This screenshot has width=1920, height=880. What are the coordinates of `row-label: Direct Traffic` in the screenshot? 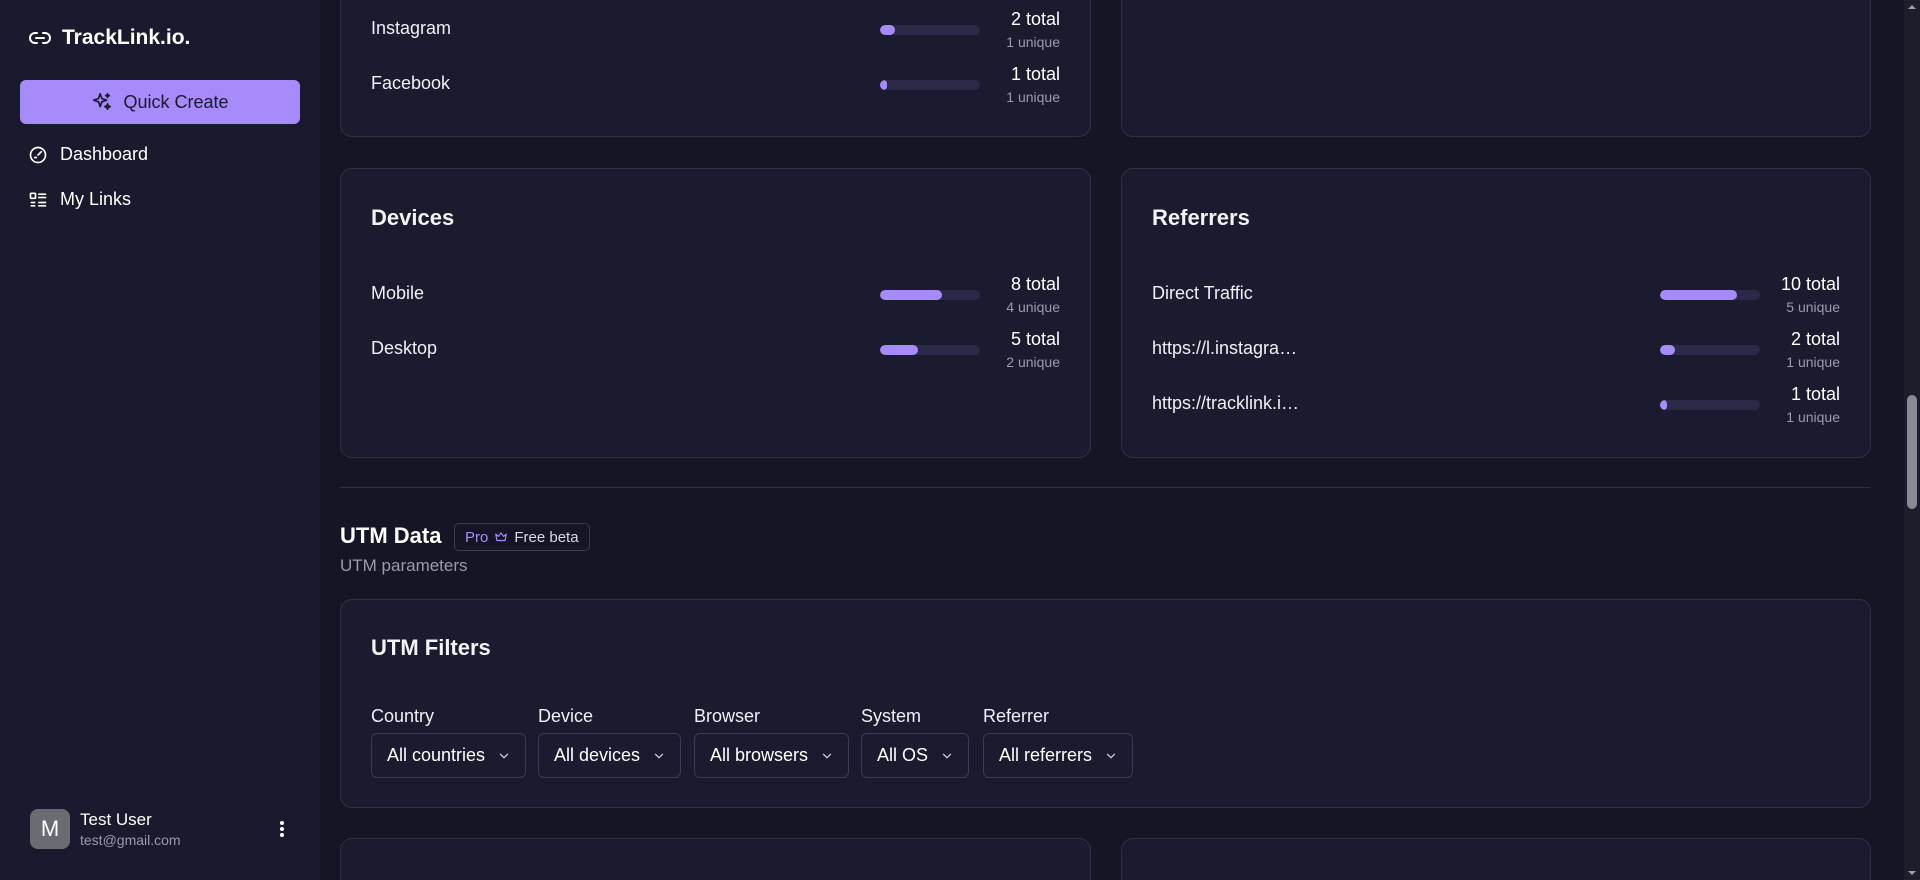 It's located at (1202, 293).